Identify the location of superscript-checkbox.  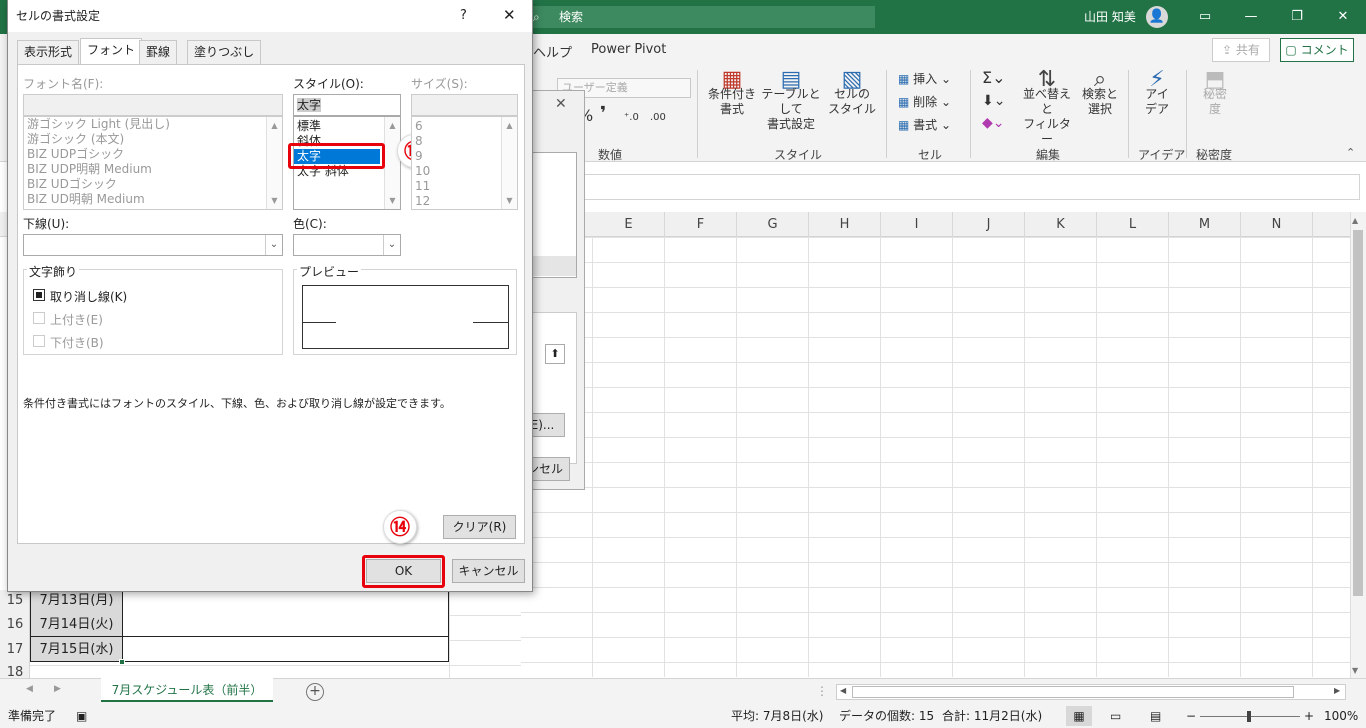
(39, 318).